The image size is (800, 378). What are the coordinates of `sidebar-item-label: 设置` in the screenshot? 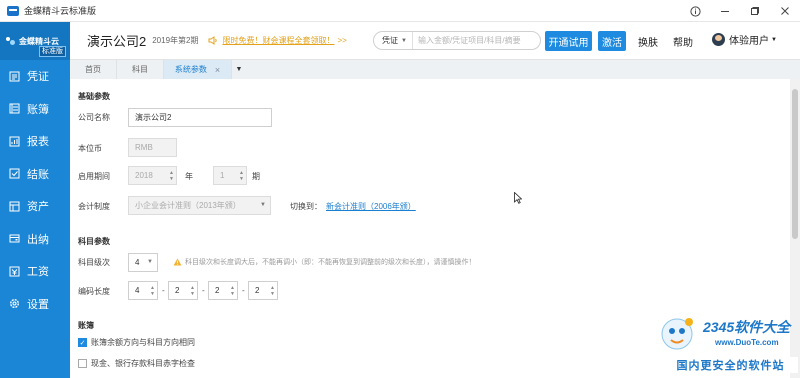 It's located at (38, 304).